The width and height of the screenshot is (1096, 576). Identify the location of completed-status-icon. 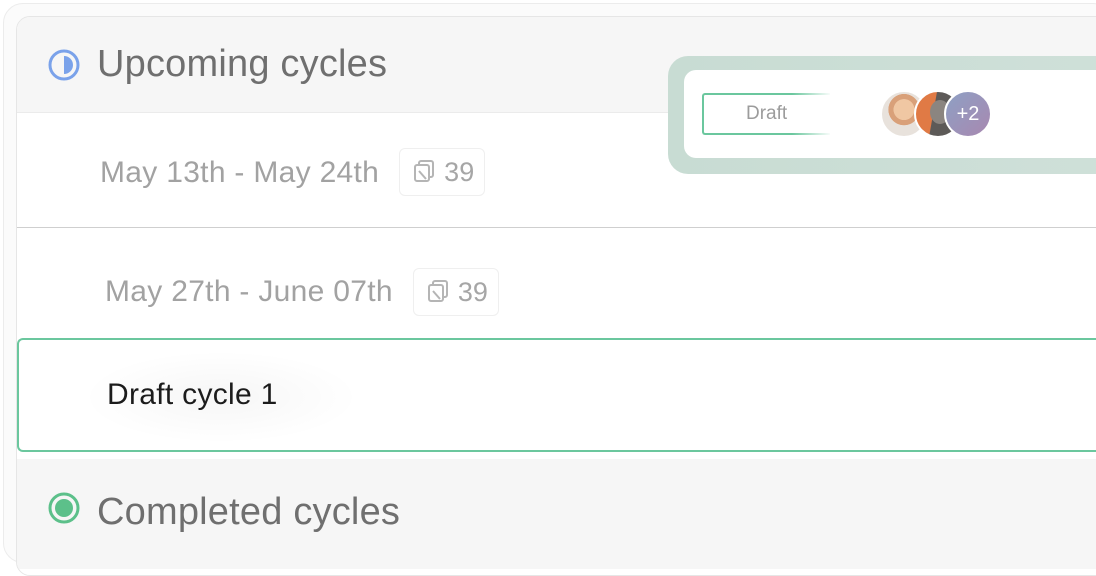
(64, 508).